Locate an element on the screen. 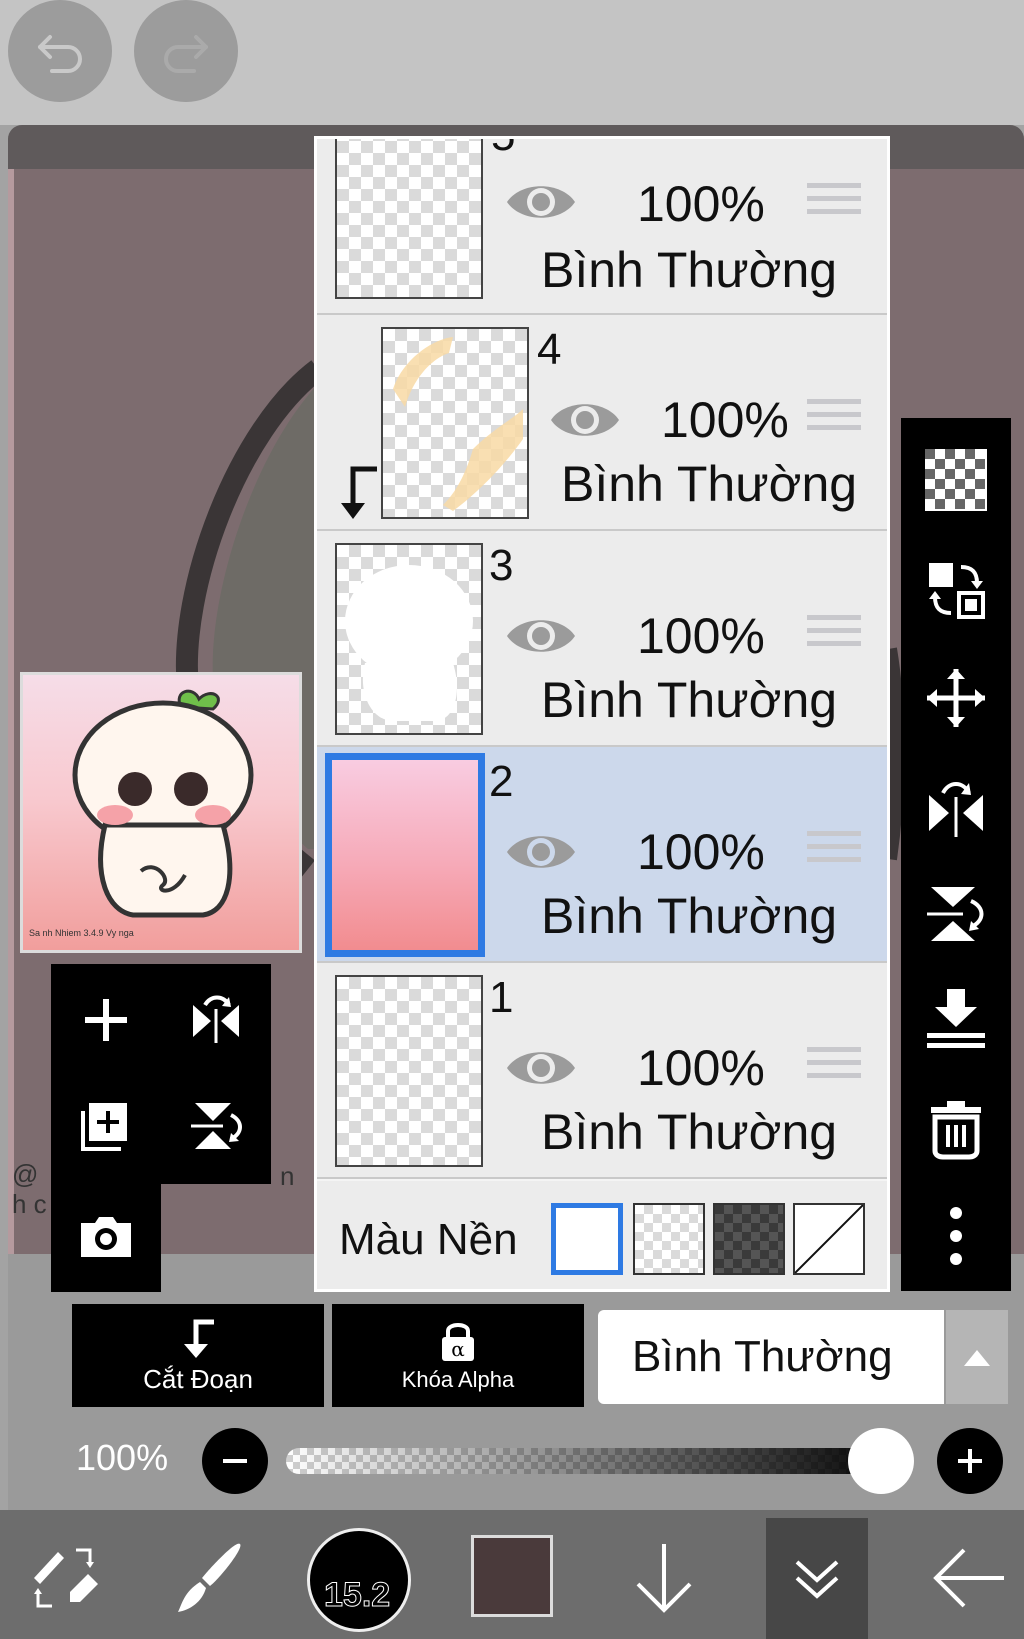  layer-number: 4 is located at coordinates (549, 349).